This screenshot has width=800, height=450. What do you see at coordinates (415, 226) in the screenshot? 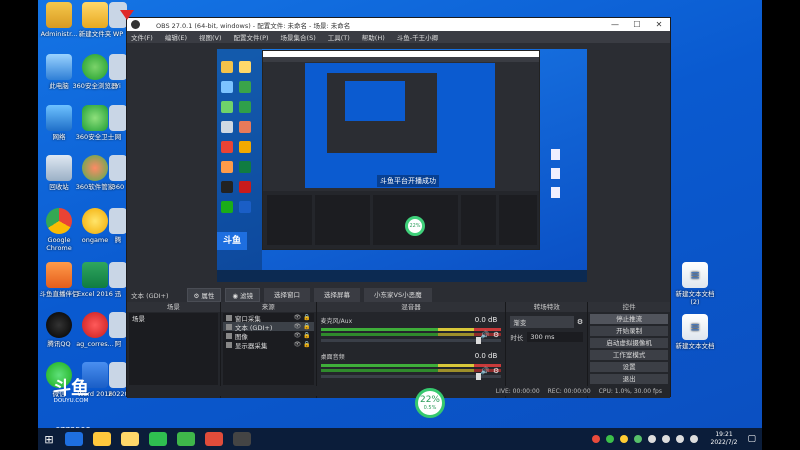
I see `preview-percent-circle: 22%` at bounding box center [415, 226].